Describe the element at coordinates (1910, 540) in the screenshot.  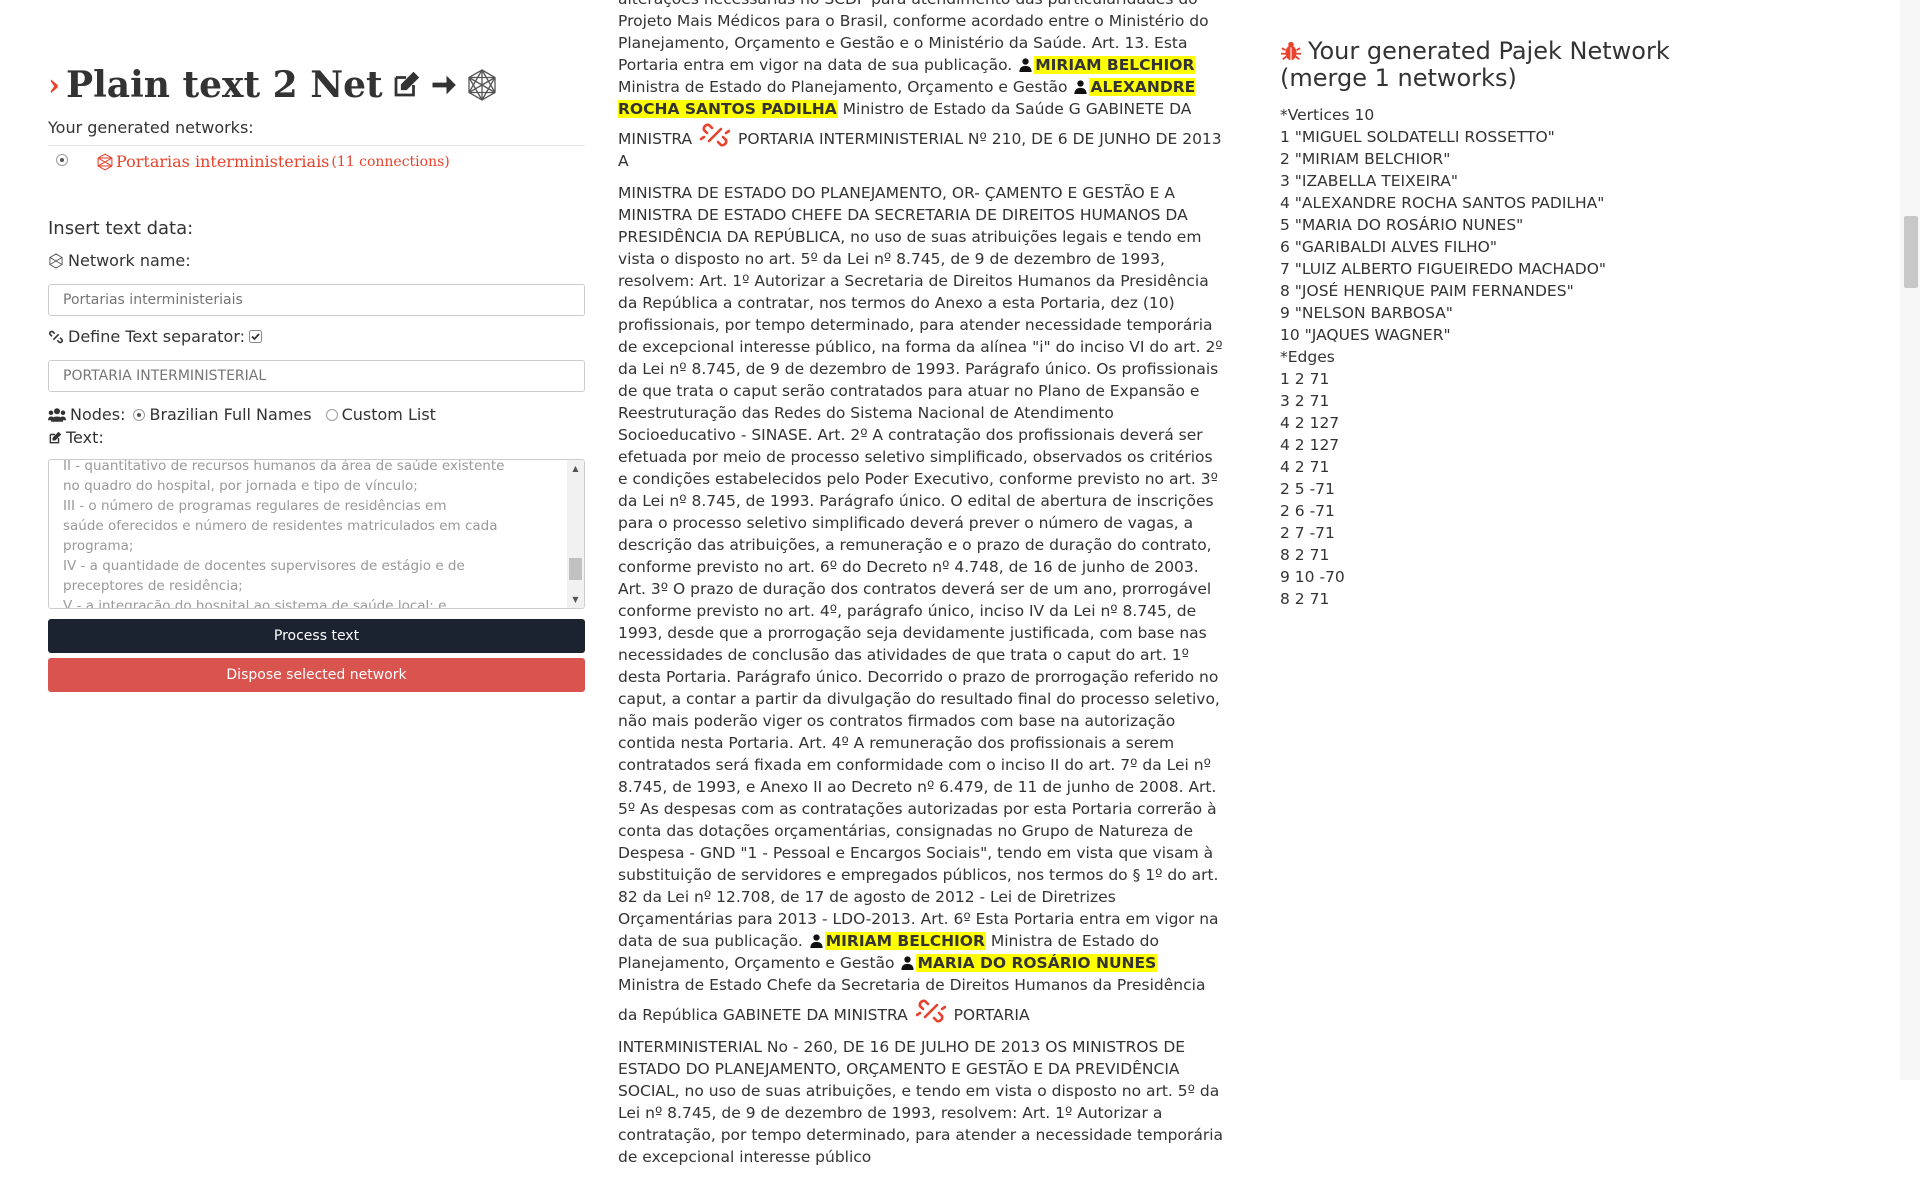
I see `page-scrollbar` at that location.